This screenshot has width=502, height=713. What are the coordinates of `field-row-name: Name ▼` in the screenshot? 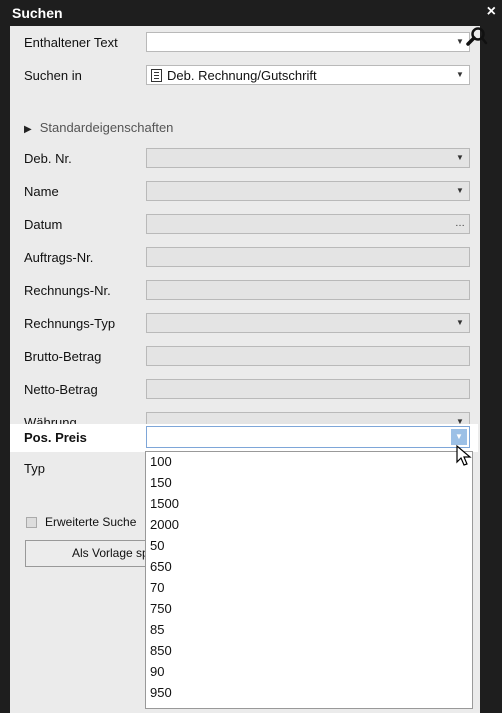 It's located at (245, 191).